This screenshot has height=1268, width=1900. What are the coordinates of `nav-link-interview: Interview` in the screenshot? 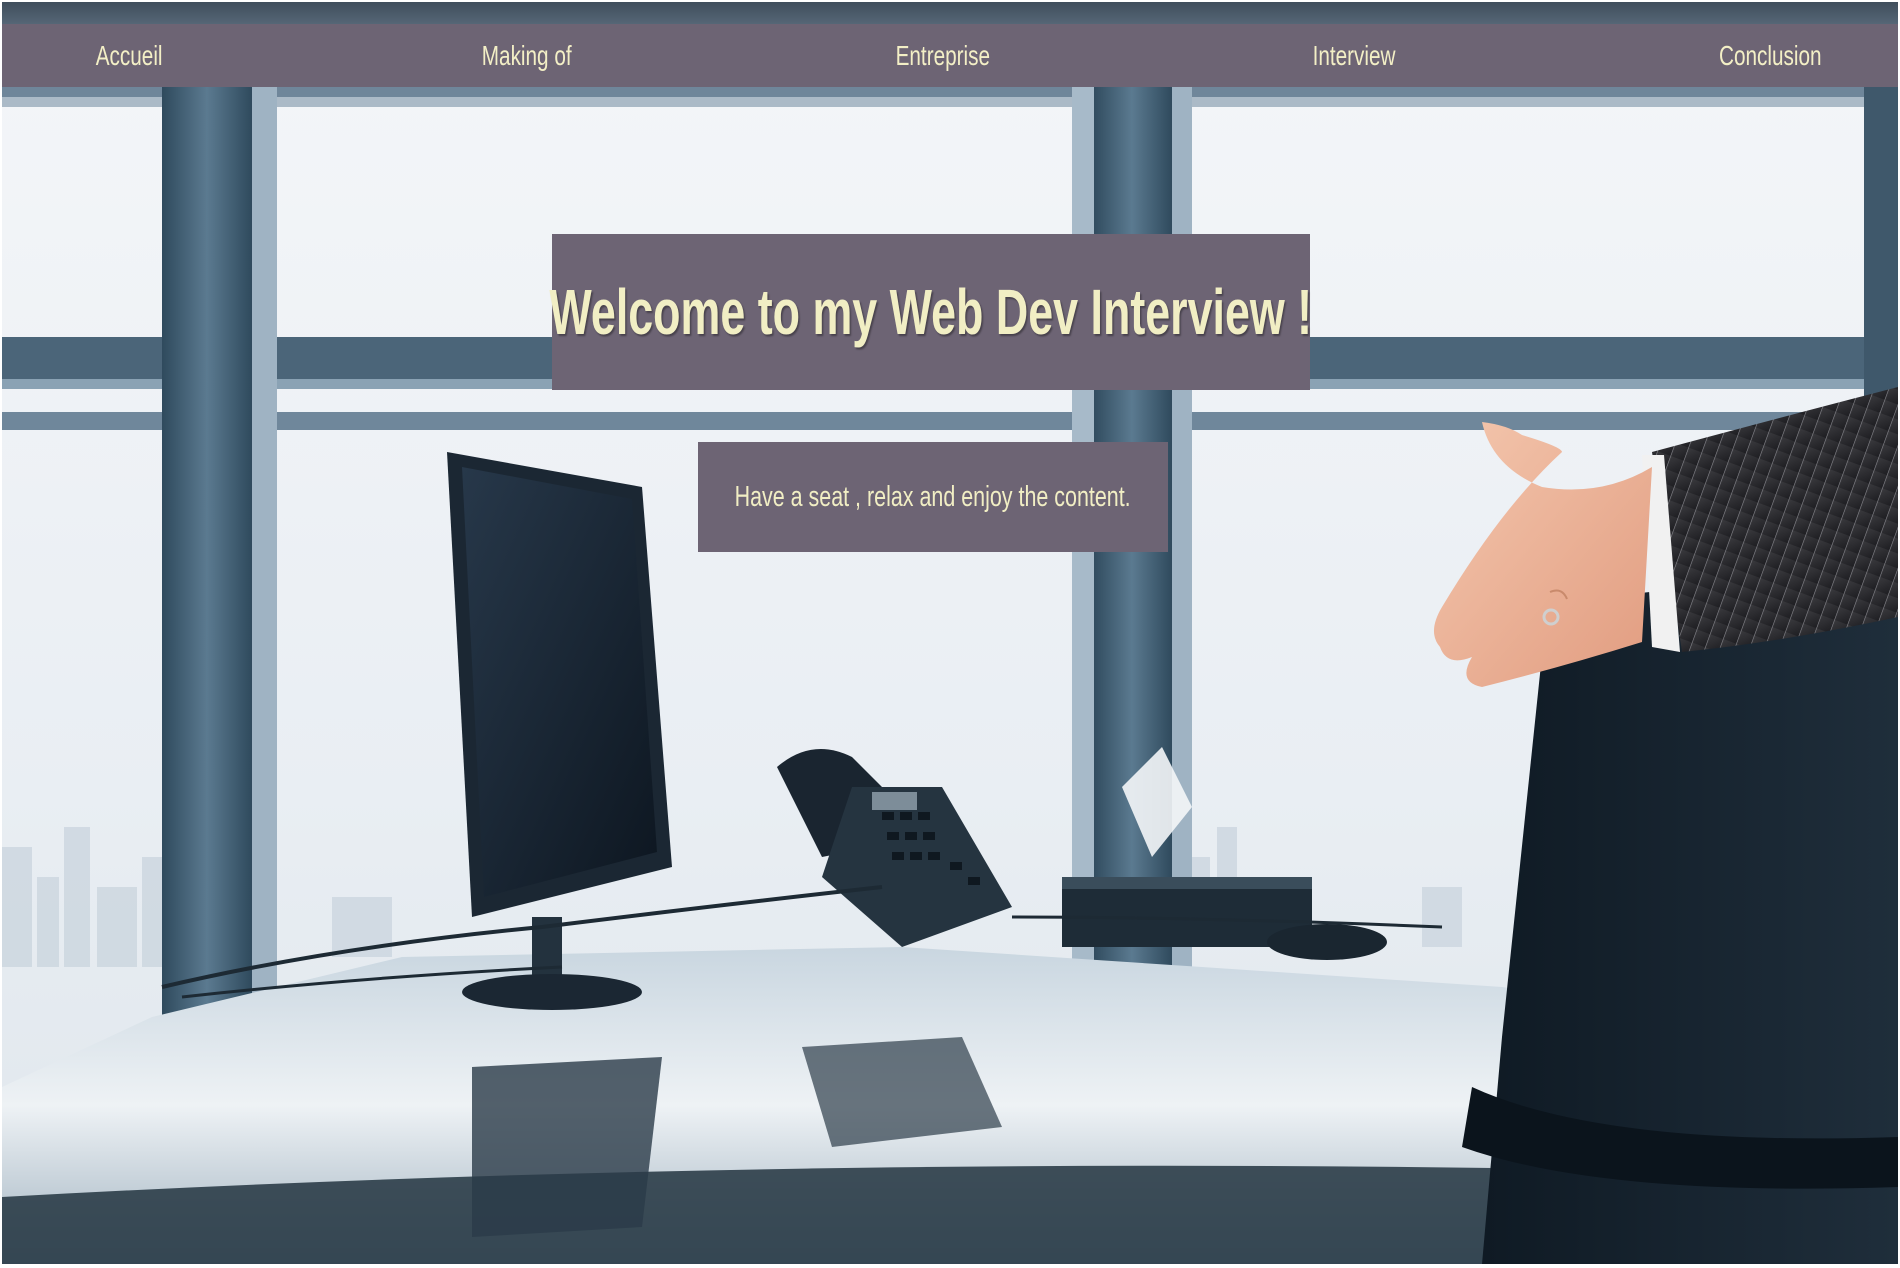 It's located at (1353, 56).